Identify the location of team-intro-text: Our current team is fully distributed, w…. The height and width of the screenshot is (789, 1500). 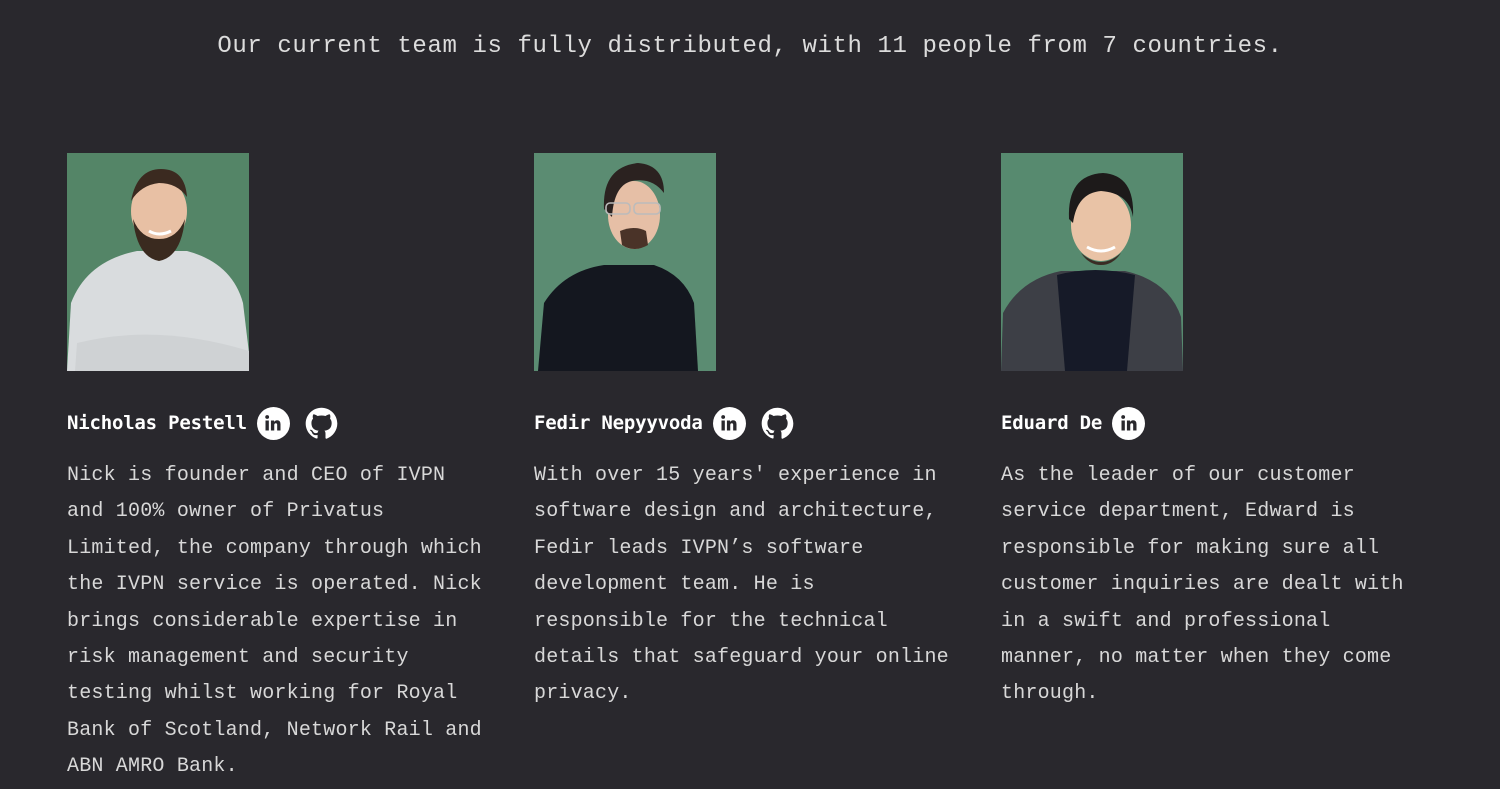
(750, 46).